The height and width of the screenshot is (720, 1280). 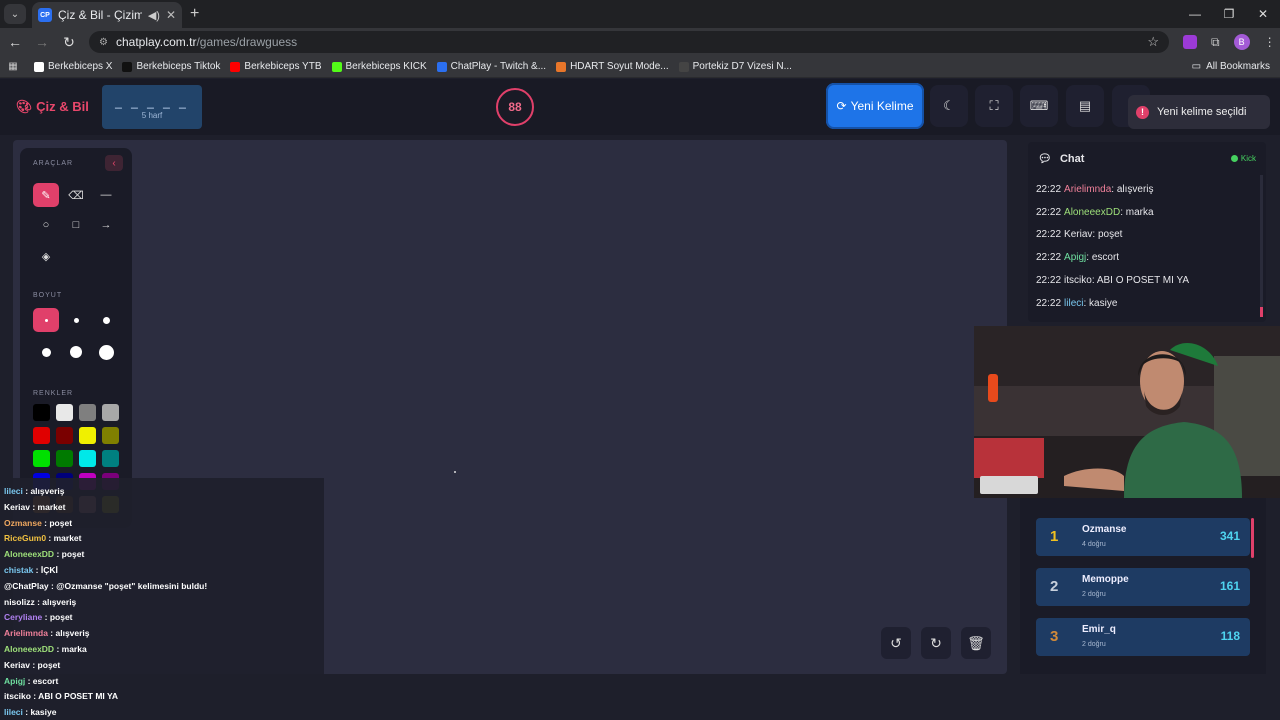 I want to click on tab-search-button: ⌄, so click(x=15, y=14).